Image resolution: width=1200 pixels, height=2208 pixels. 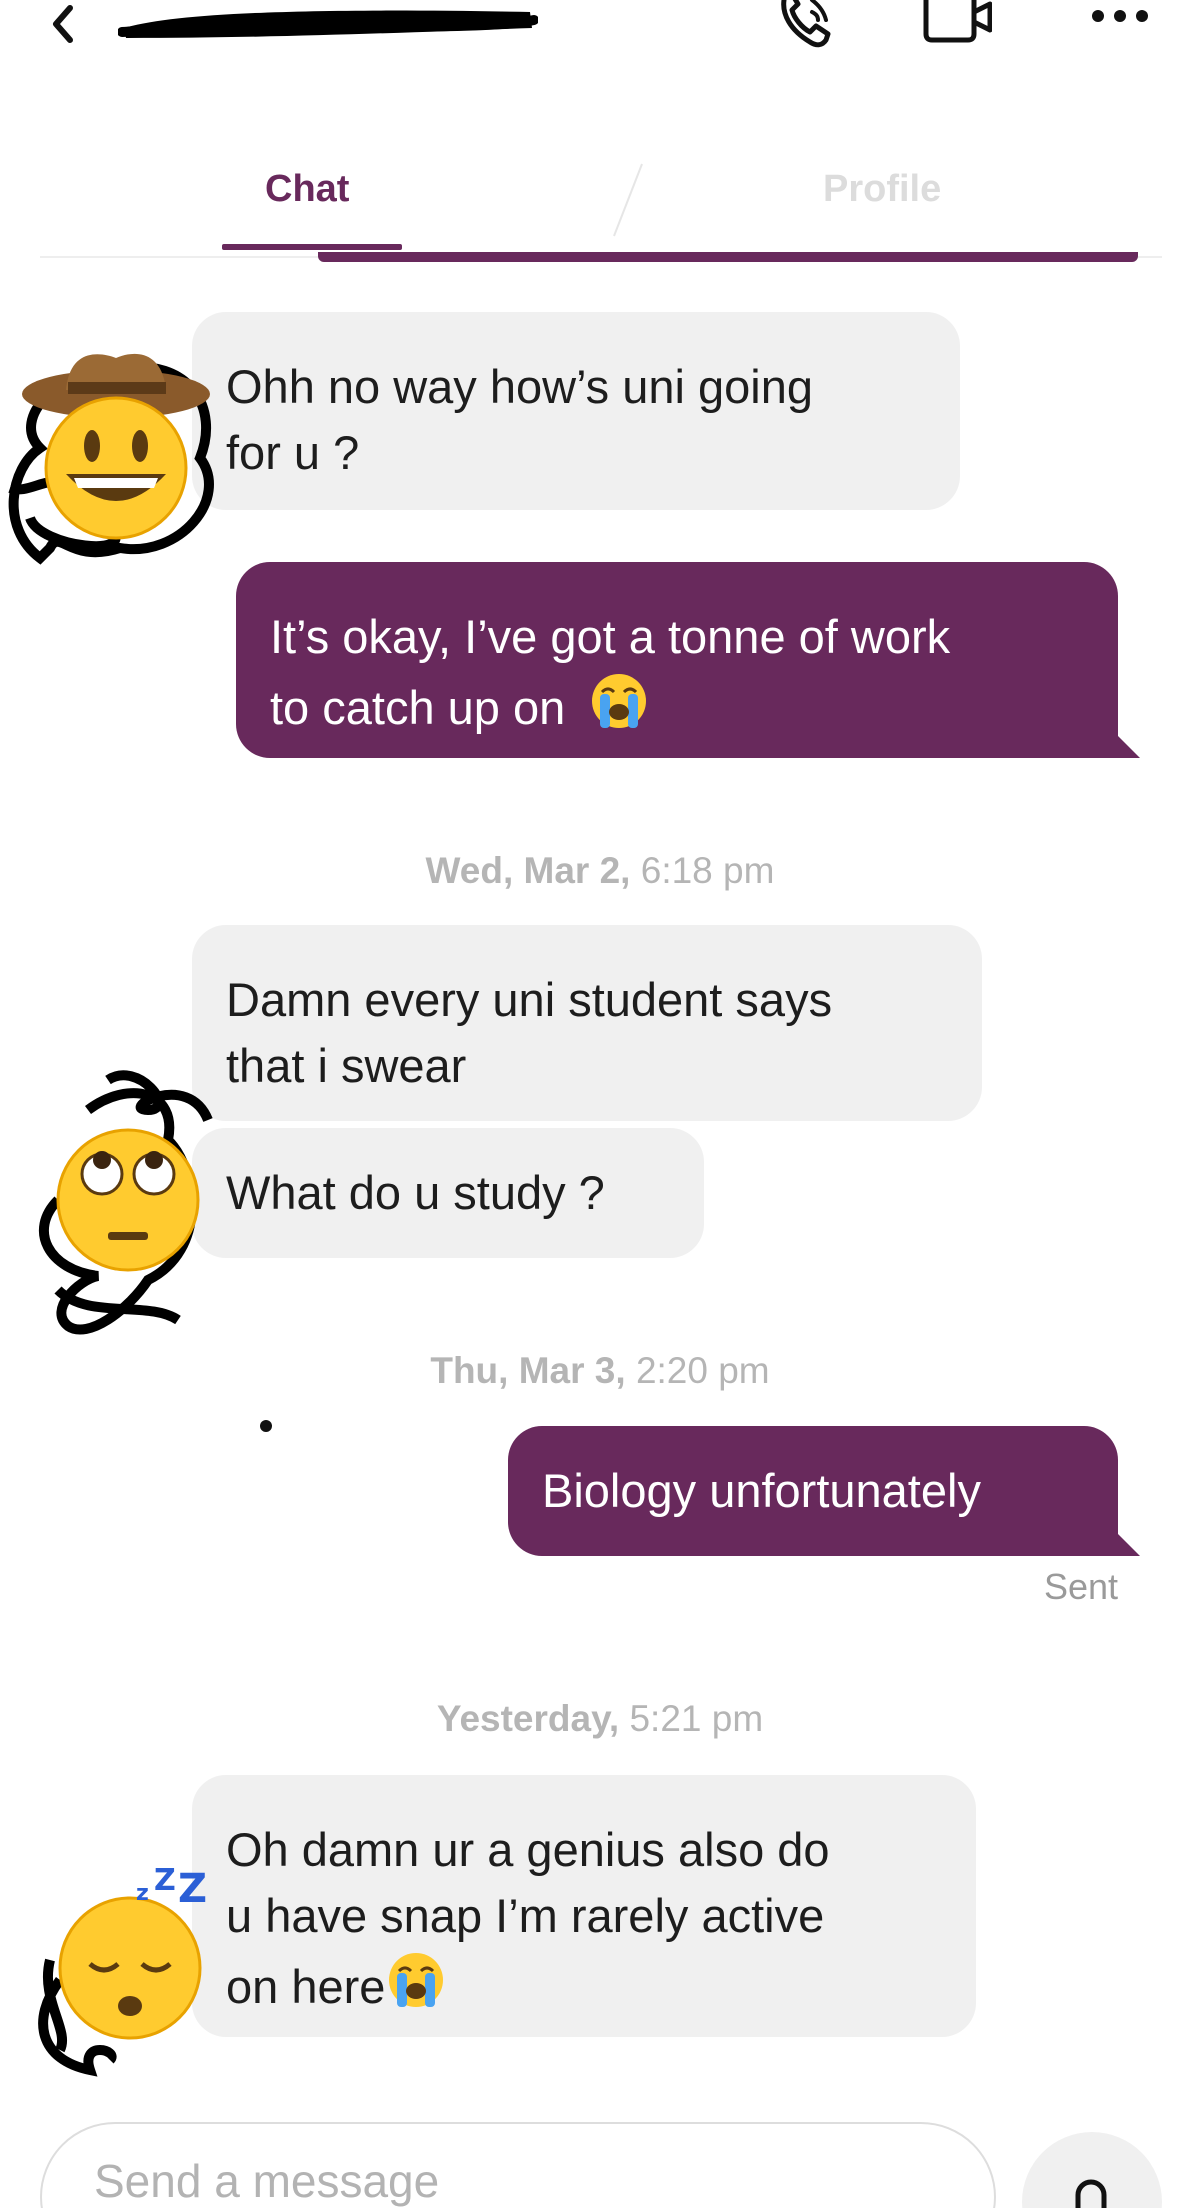 I want to click on tab-divider, so click(x=628, y=200).